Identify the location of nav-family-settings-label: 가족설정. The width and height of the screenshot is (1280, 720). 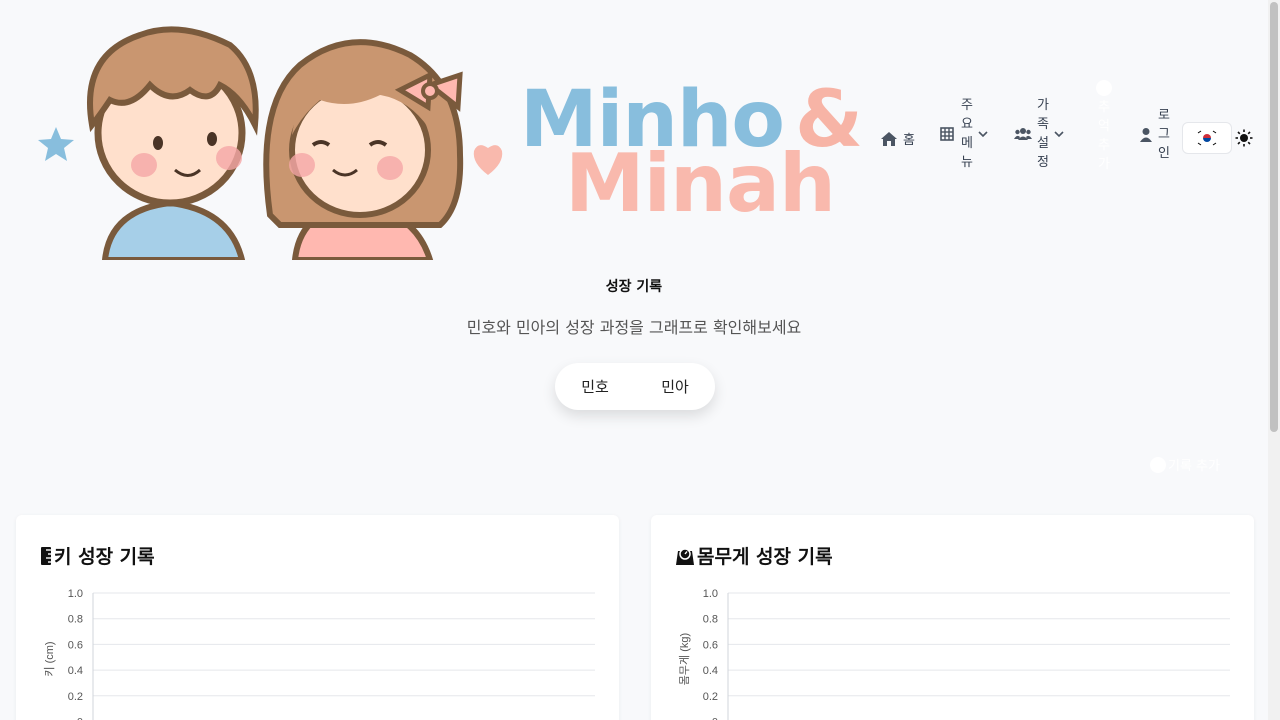
(1043, 134).